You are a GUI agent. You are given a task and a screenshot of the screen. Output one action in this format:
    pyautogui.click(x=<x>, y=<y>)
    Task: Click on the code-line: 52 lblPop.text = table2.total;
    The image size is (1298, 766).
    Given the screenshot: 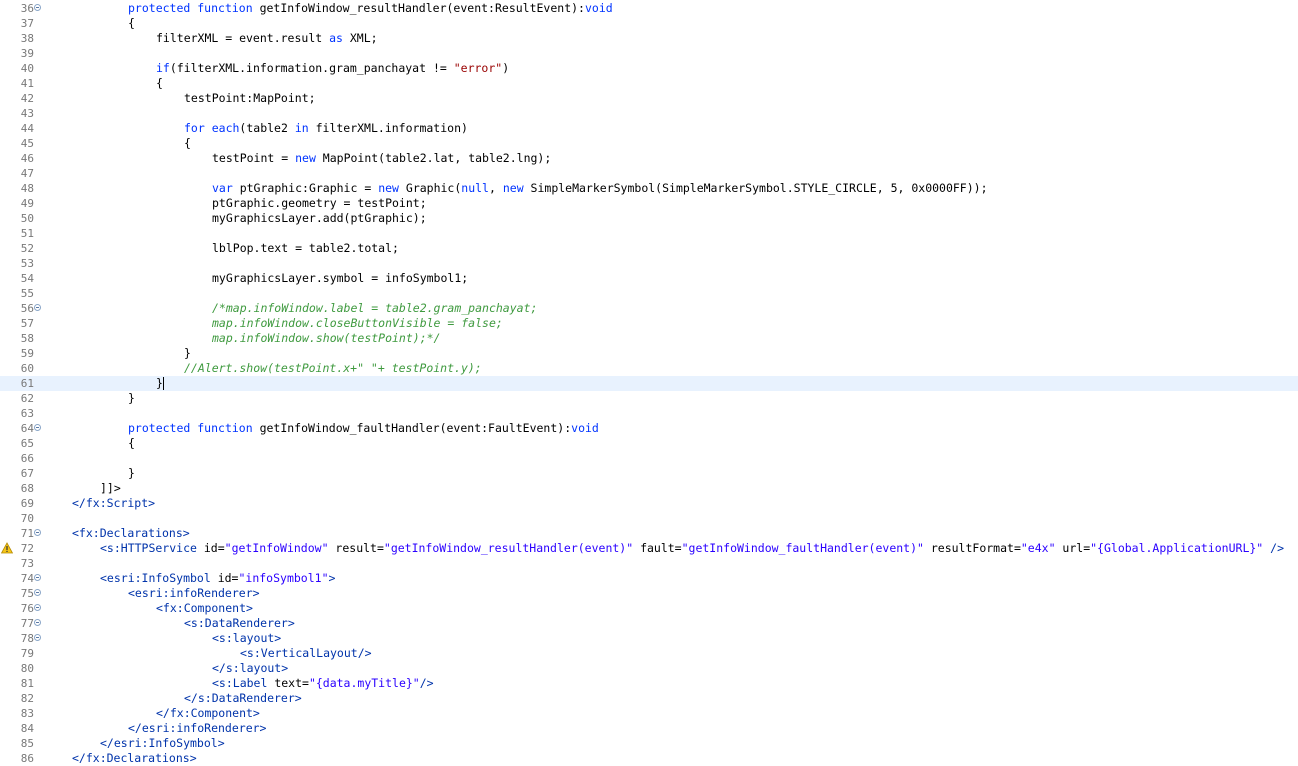 What is the action you would take?
    pyautogui.click(x=649, y=248)
    